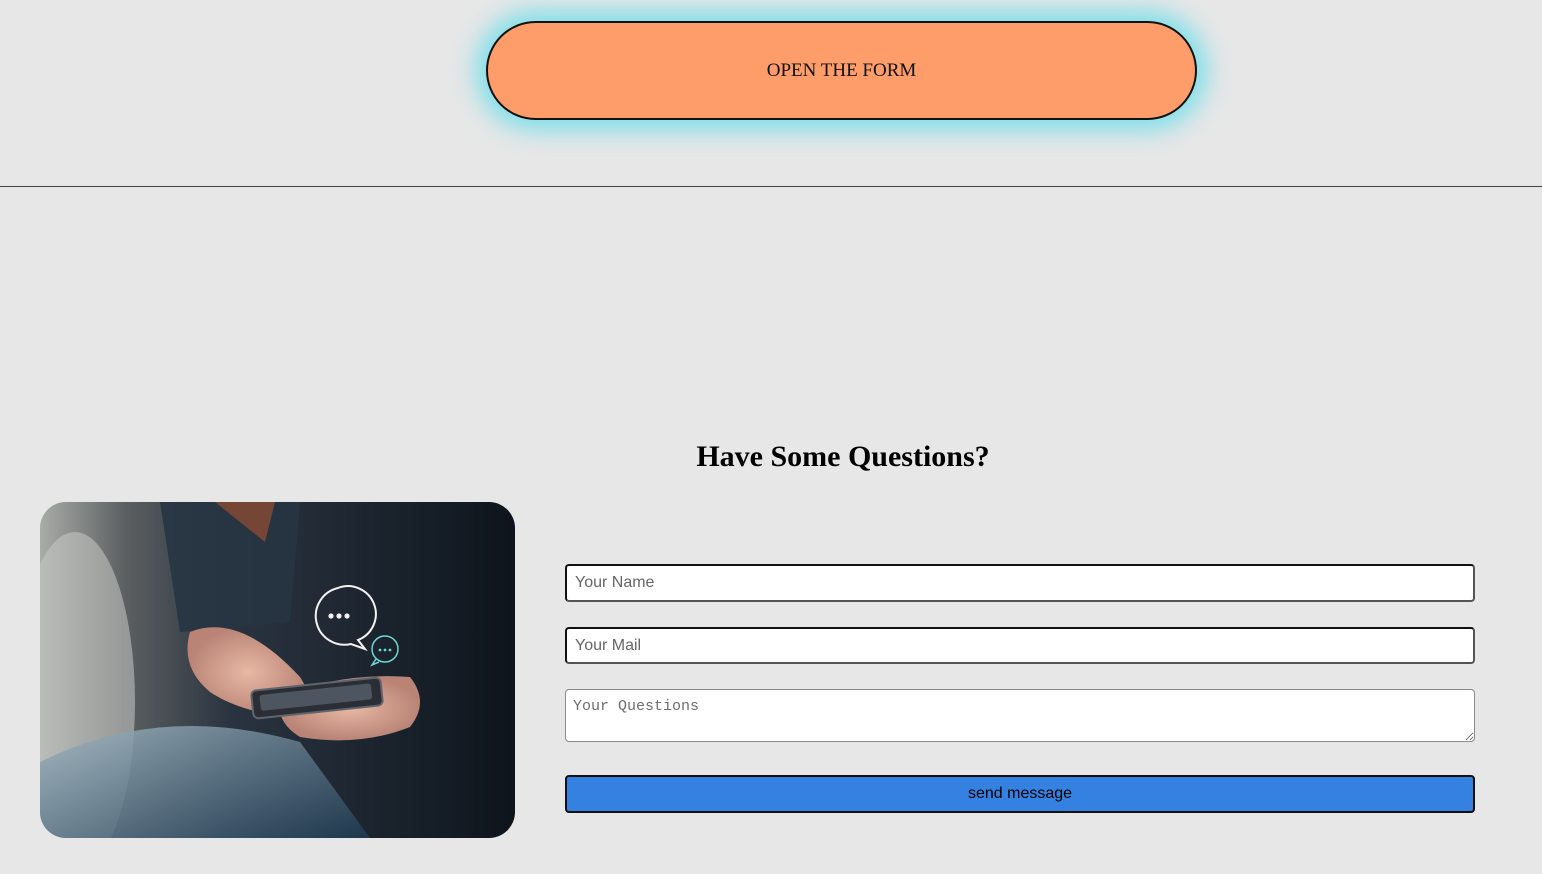 This screenshot has width=1542, height=874. What do you see at coordinates (1020, 794) in the screenshot?
I see `send-message-button: send message` at bounding box center [1020, 794].